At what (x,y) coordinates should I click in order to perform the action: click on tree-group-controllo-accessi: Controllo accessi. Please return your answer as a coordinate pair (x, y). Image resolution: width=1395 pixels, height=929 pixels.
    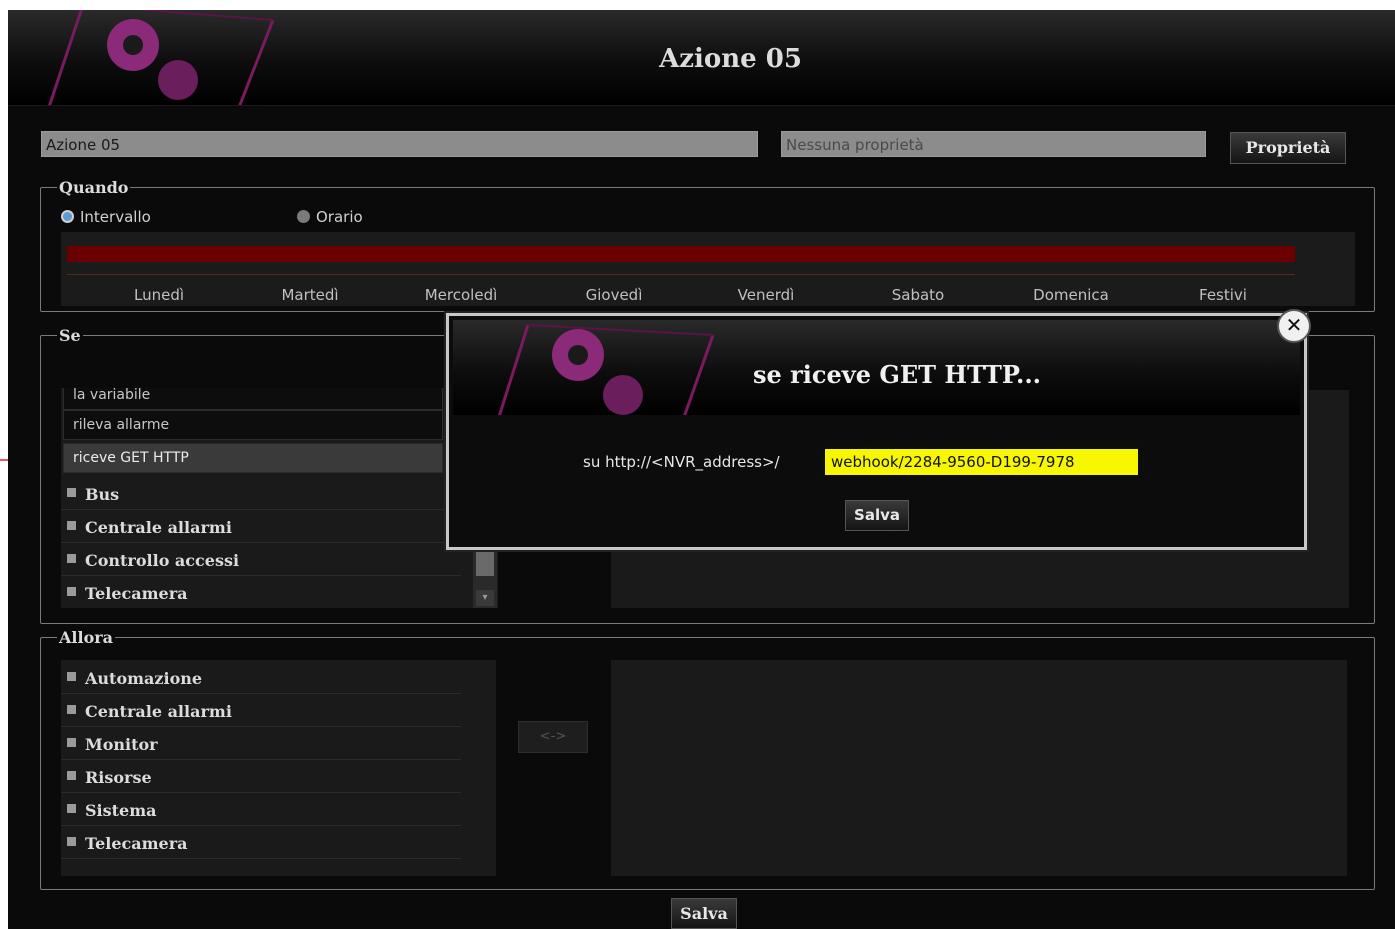
    Looking at the image, I should click on (261, 560).